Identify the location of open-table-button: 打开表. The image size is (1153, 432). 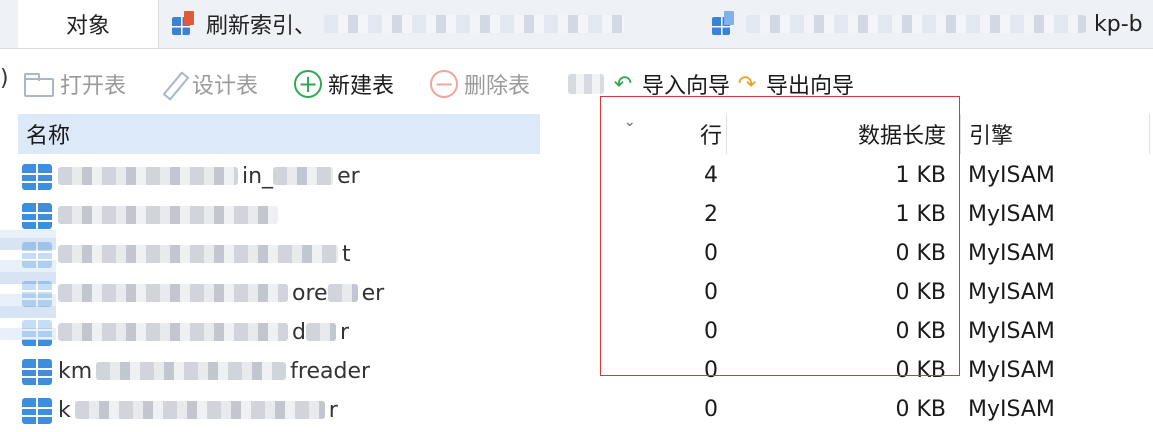
(75, 84).